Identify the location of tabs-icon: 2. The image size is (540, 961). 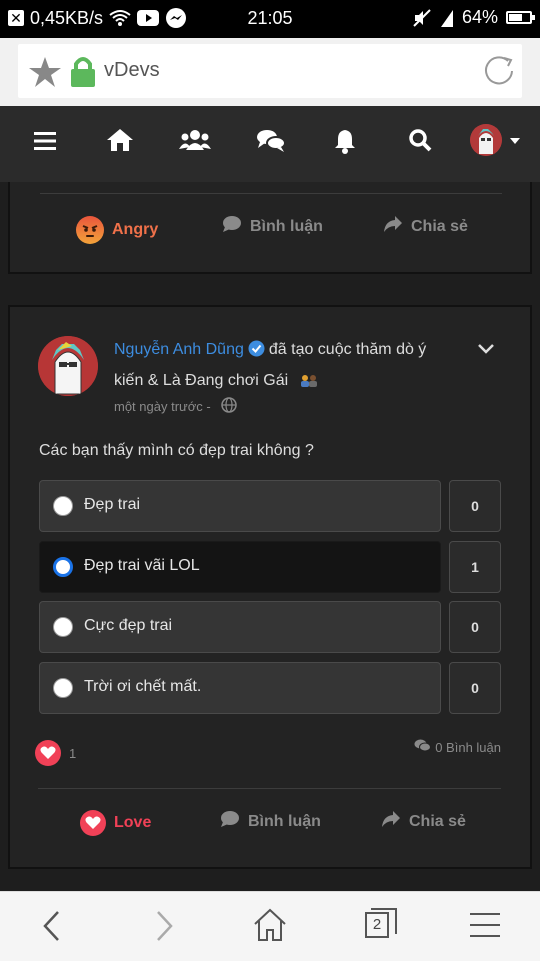
(381, 923).